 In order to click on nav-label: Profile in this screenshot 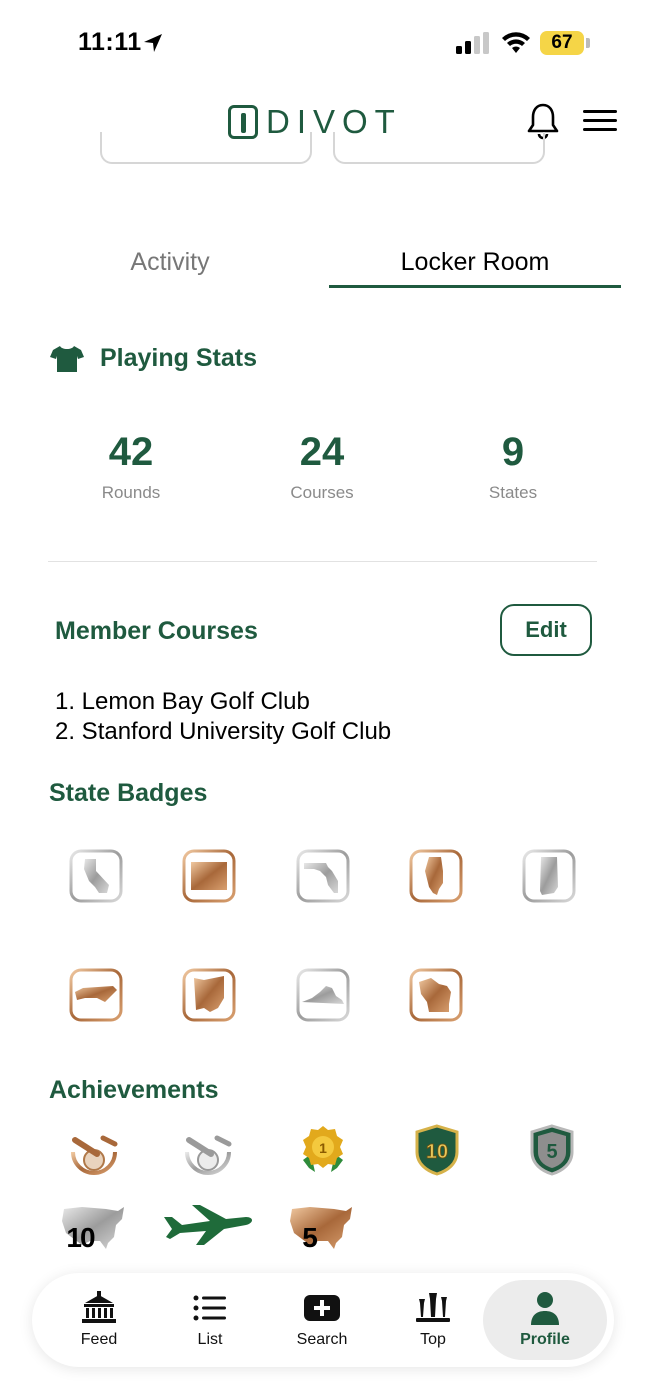, I will do `click(545, 1339)`.